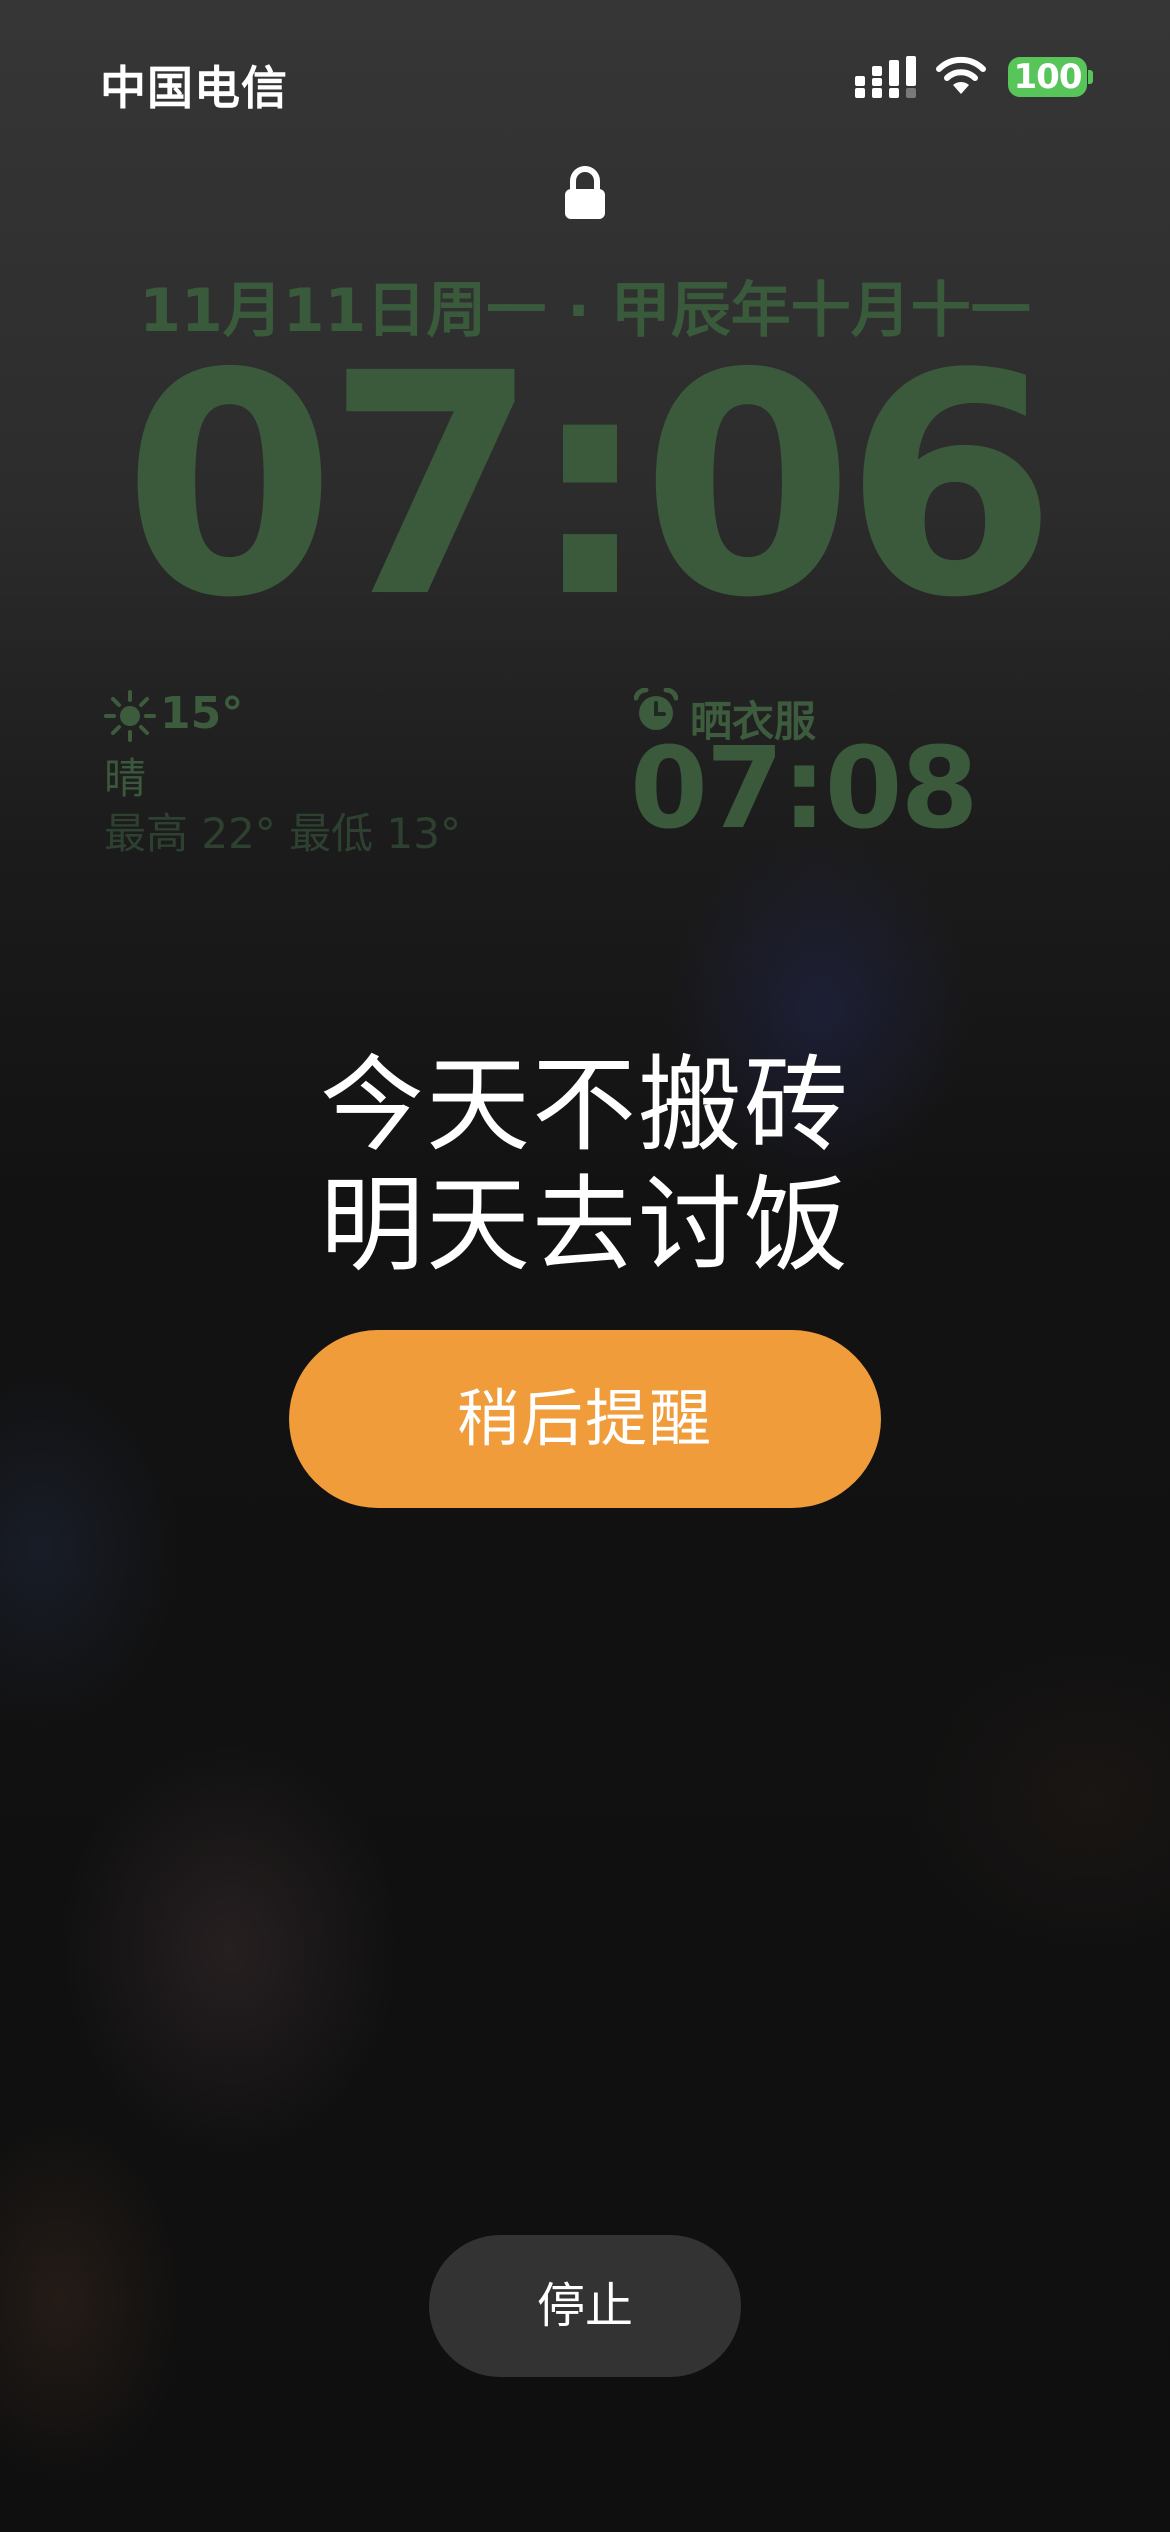 The height and width of the screenshot is (2532, 1170). What do you see at coordinates (125, 778) in the screenshot?
I see `weather-condition: 晴` at bounding box center [125, 778].